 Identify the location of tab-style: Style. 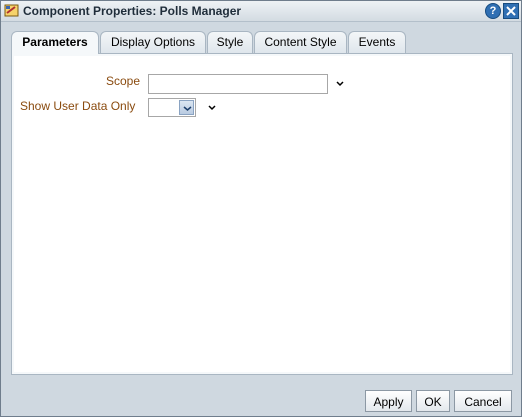
(230, 42).